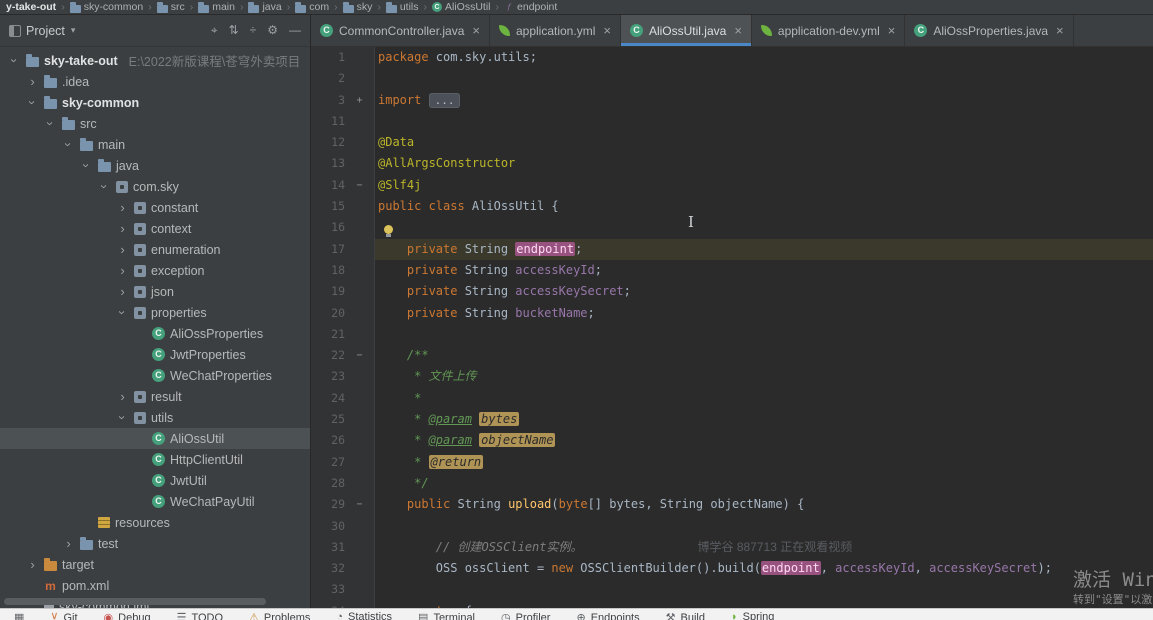 The height and width of the screenshot is (620, 1153). I want to click on statusbar-statistics: ◔ Statistics, so click(364, 615).